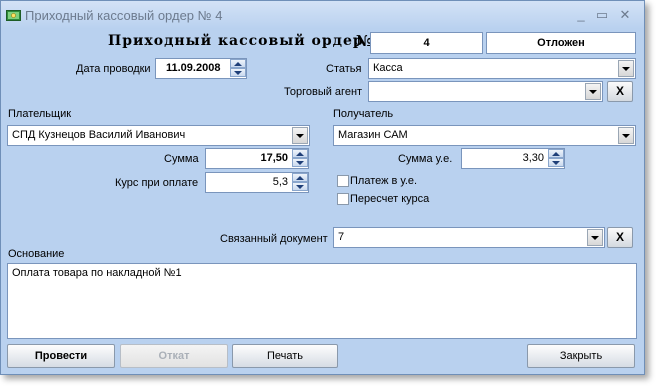 Image resolution: width=656 pixels, height=386 pixels. What do you see at coordinates (502, 68) in the screenshot?
I see `article-combo: Касса` at bounding box center [502, 68].